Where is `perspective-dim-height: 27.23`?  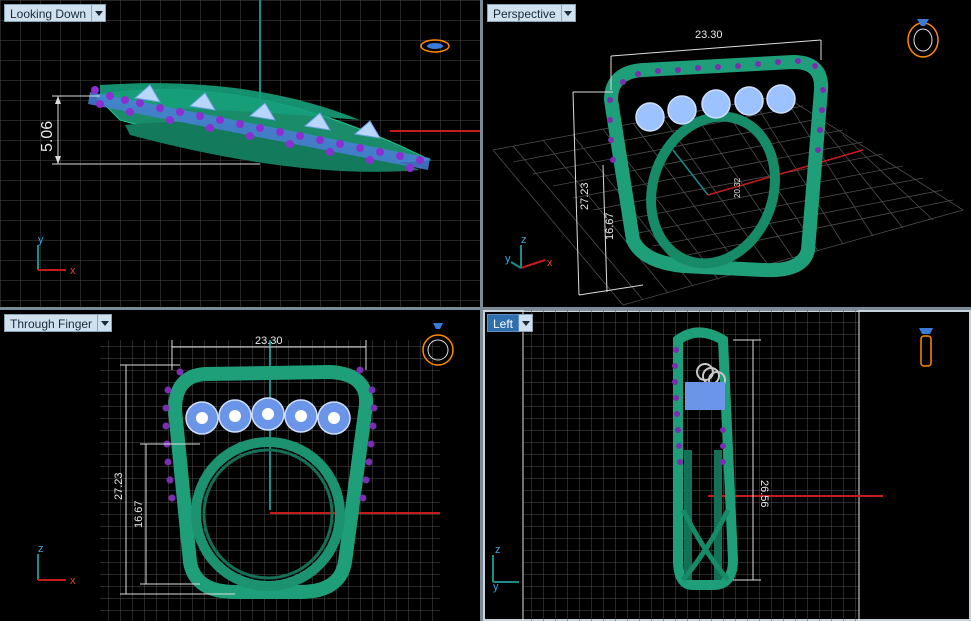
perspective-dim-height: 27.23 is located at coordinates (585, 196).